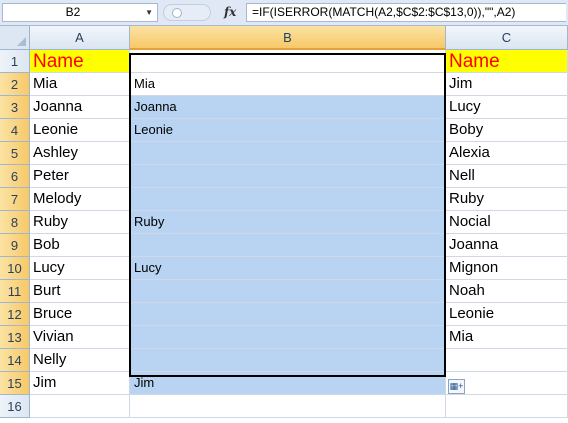 The width and height of the screenshot is (568, 423). Describe the element at coordinates (15, 38) in the screenshot. I see `select-all-button` at that location.